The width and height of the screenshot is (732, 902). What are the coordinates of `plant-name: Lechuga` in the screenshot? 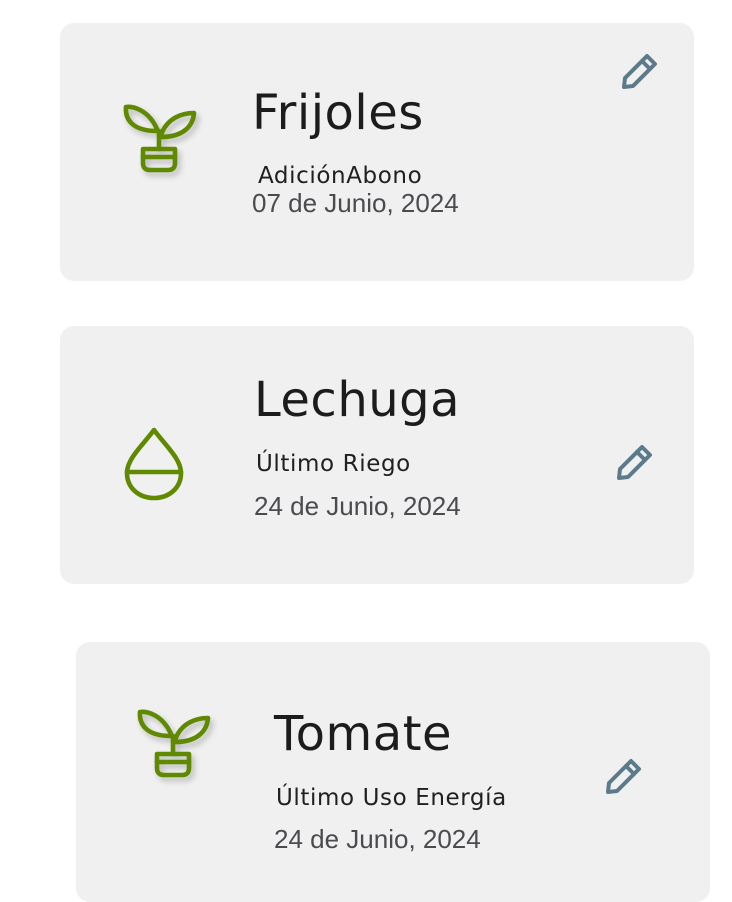 It's located at (357, 400).